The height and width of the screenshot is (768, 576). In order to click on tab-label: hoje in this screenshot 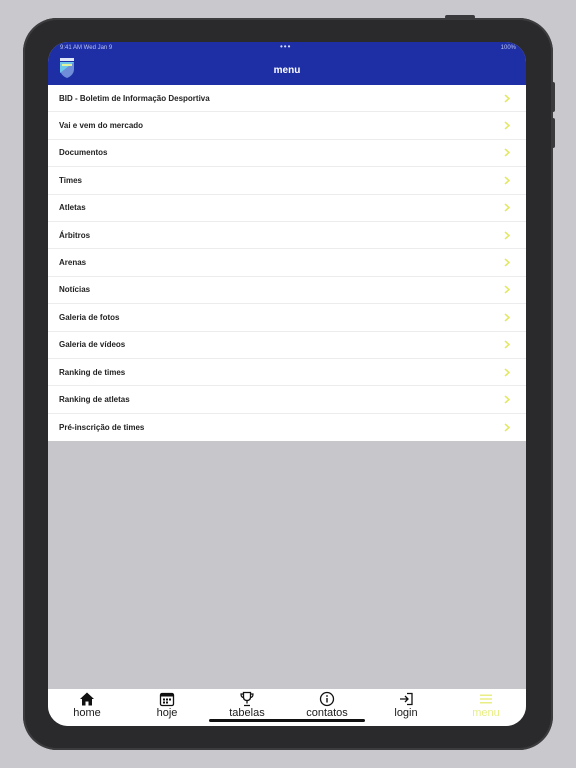, I will do `click(167, 713)`.